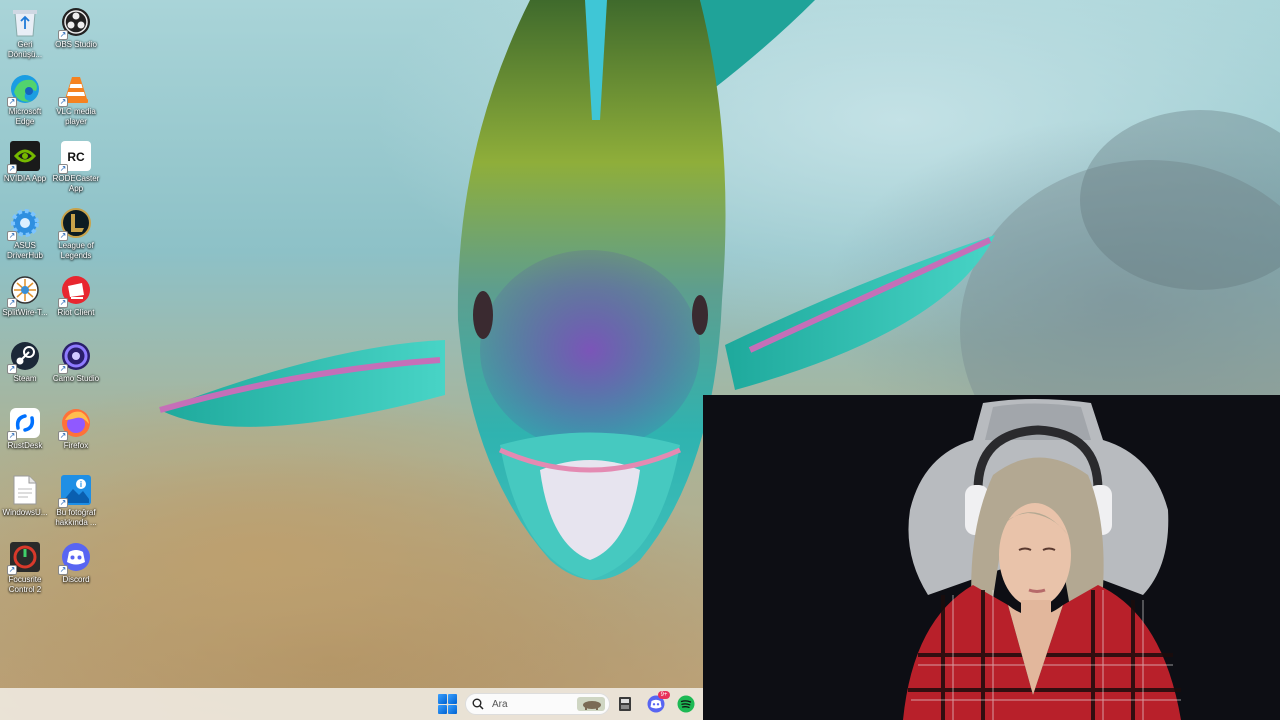 The height and width of the screenshot is (720, 1280). Describe the element at coordinates (24, 424) in the screenshot. I see `rustdesk-icon: ↗` at that location.